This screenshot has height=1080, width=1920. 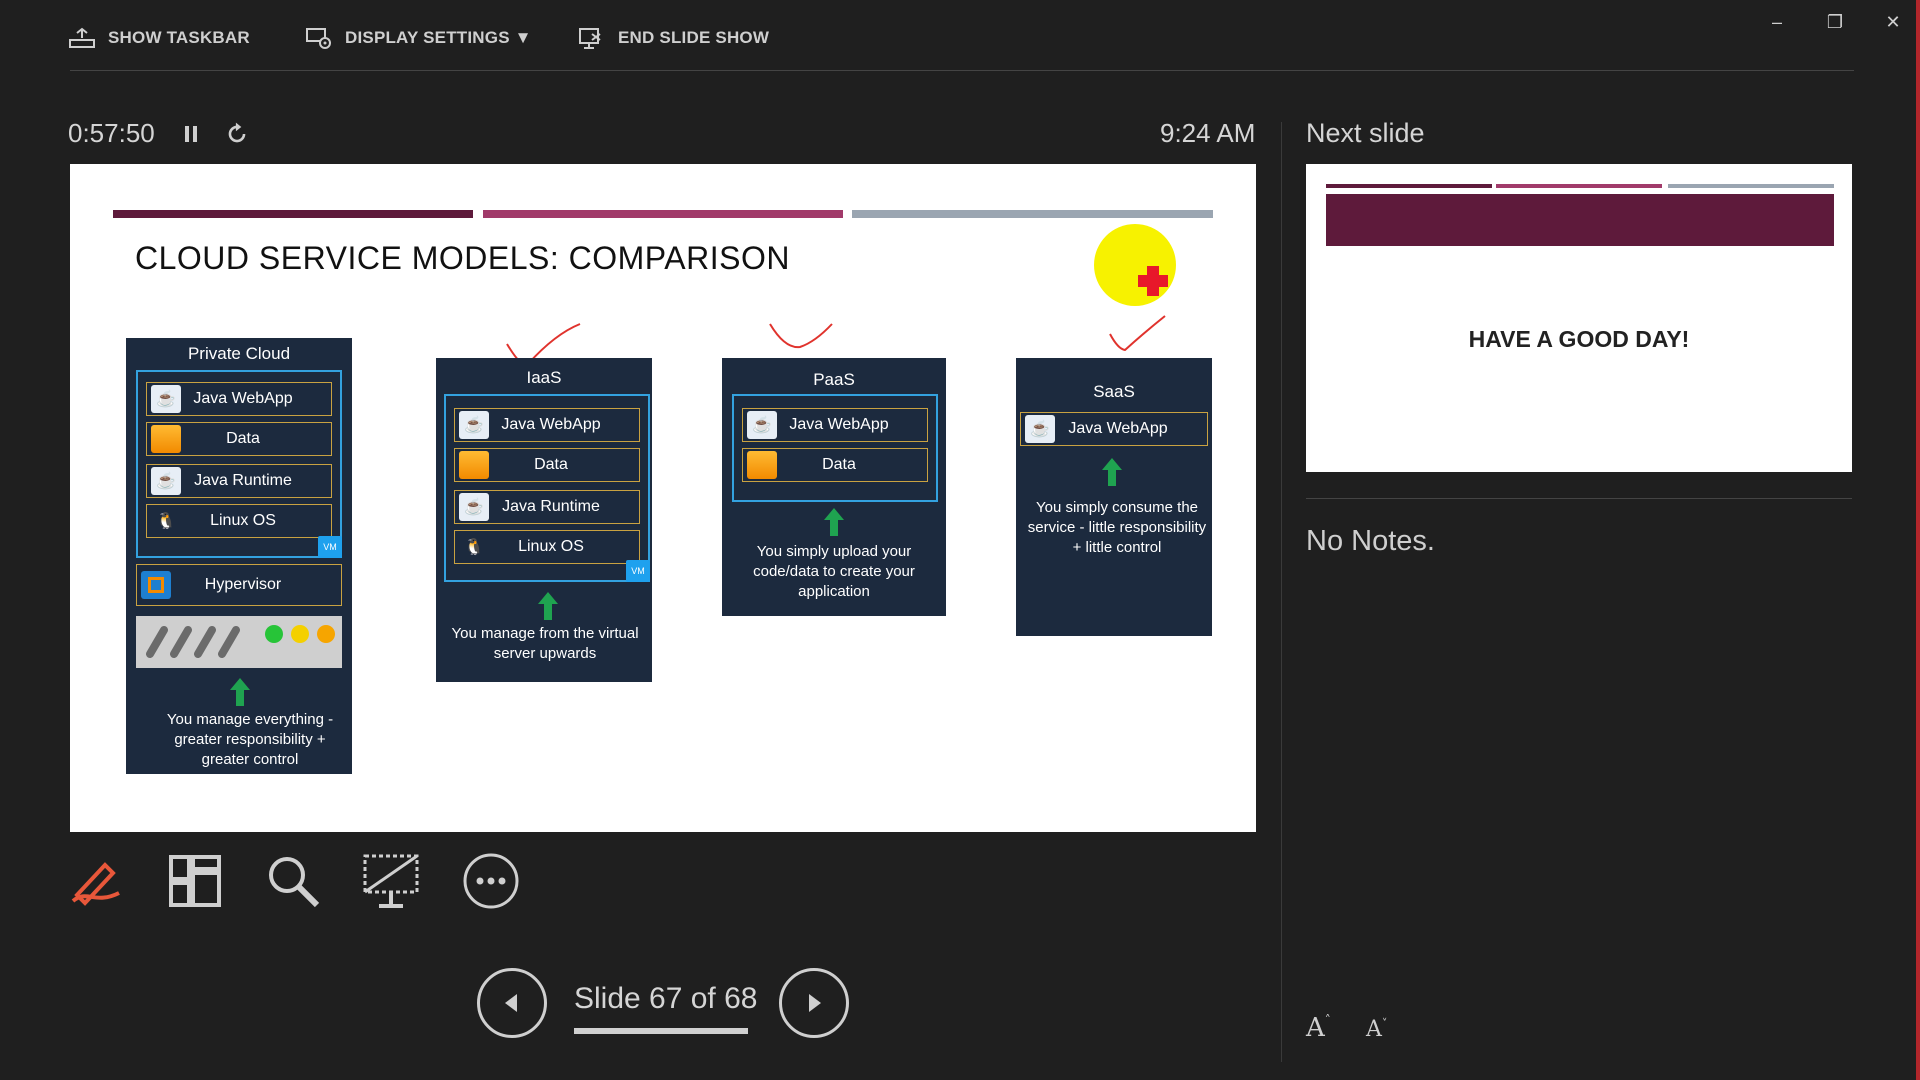 I want to click on more-options-button, so click(x=491, y=881).